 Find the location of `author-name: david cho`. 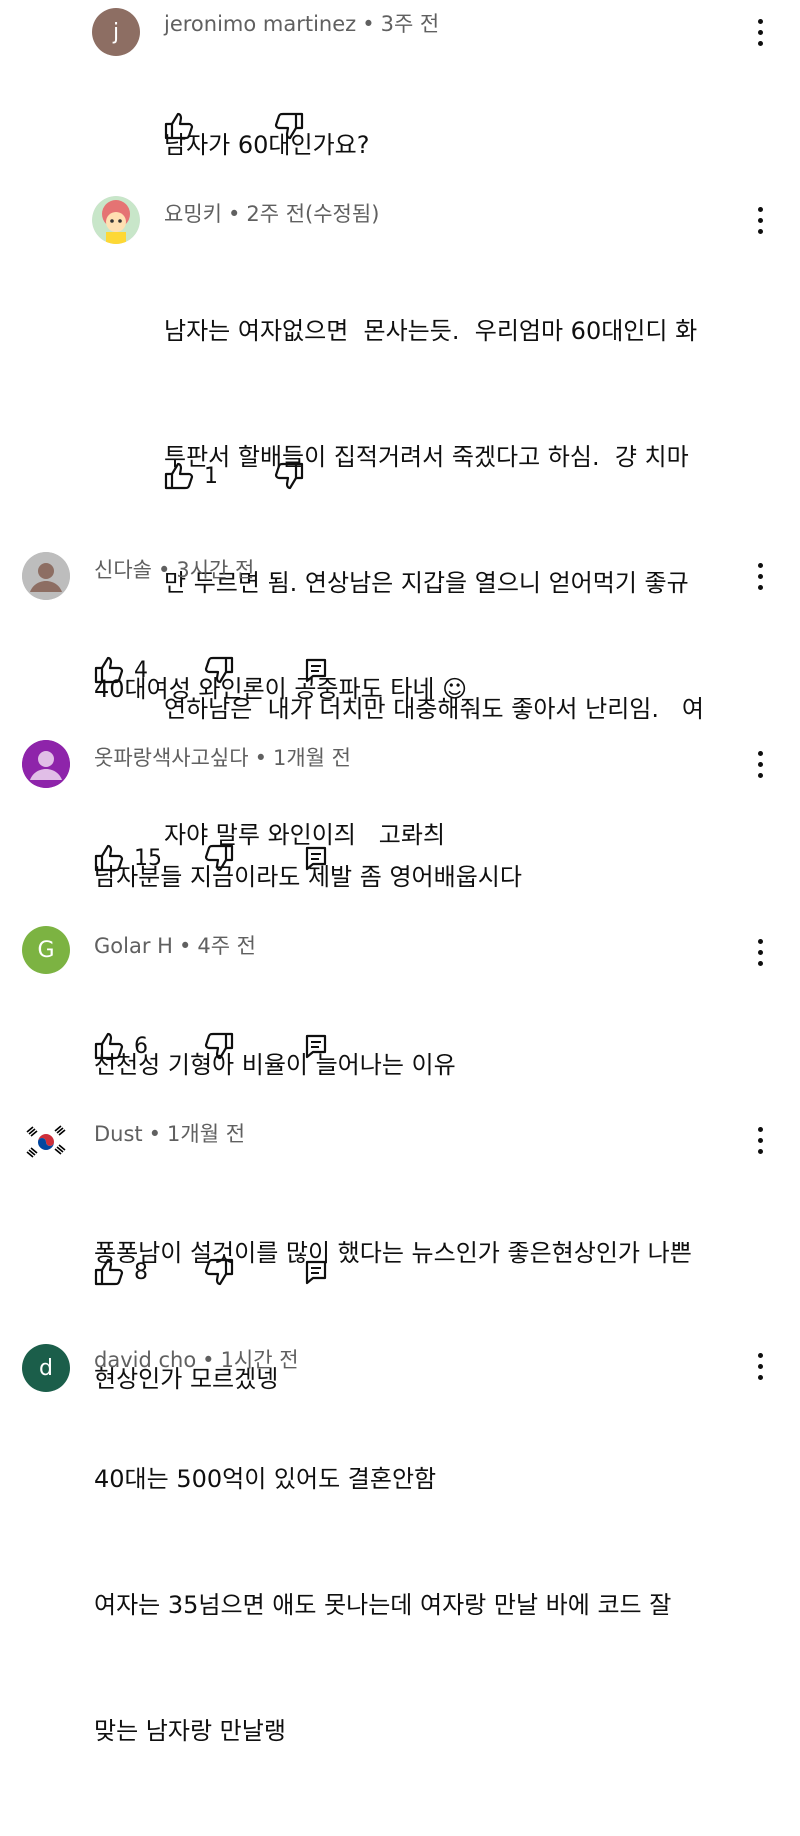

author-name: david cho is located at coordinates (145, 1360).